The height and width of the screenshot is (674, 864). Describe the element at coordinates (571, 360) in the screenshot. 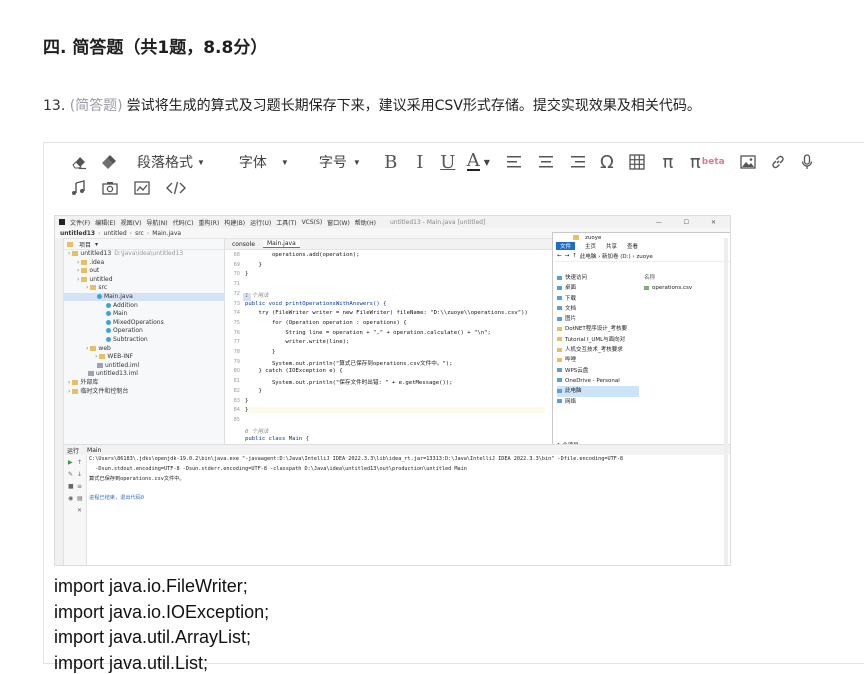

I see `nav-item-label: 哔哩` at that location.